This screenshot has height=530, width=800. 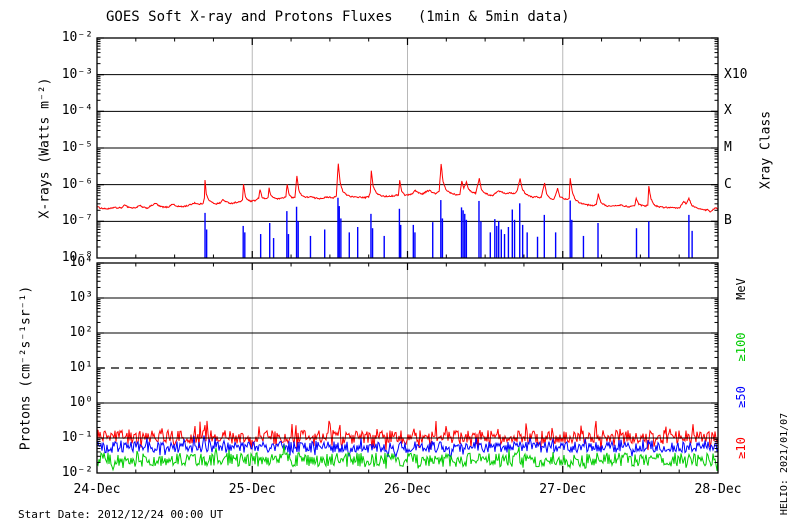 What do you see at coordinates (766, 150) in the screenshot?
I see `xray-class-axis-title: Xray Class` at bounding box center [766, 150].